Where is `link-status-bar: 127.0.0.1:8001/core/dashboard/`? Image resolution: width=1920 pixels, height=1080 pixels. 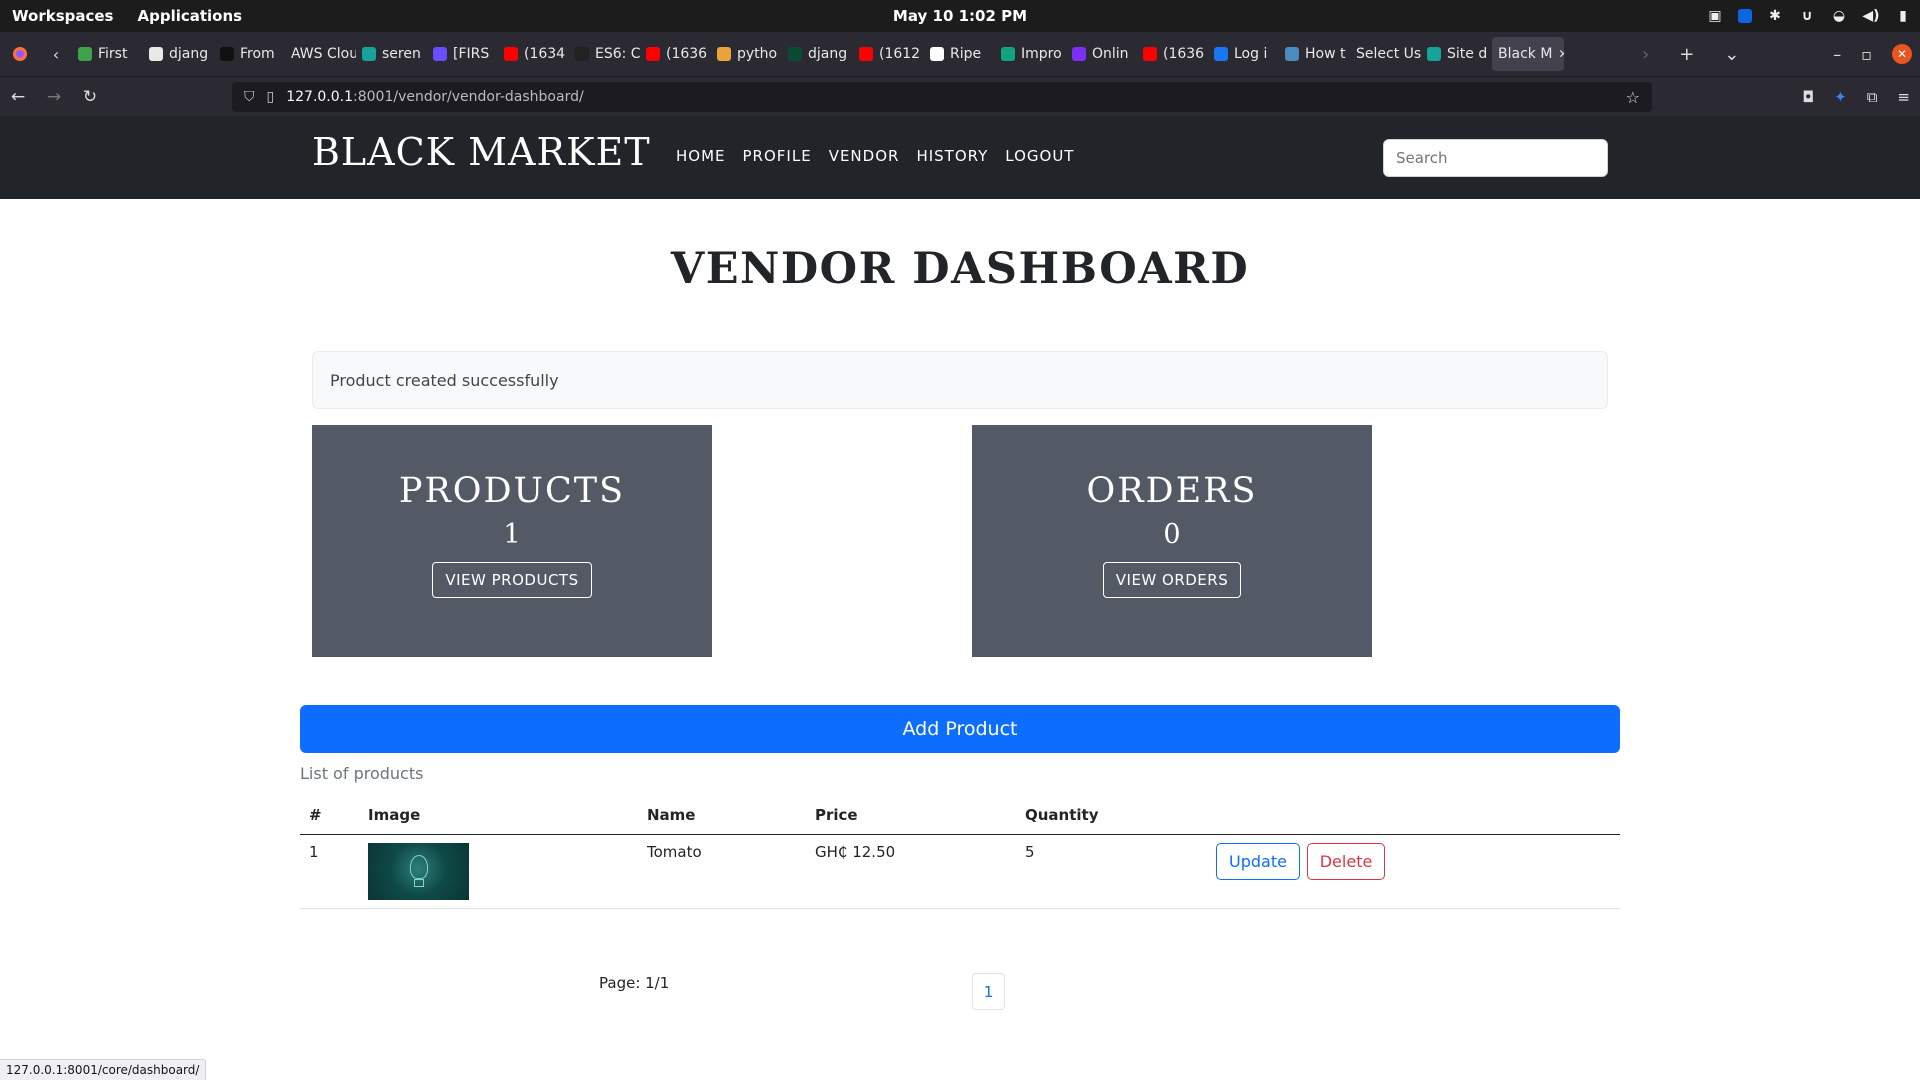 link-status-bar: 127.0.0.1:8001/core/dashboard/ is located at coordinates (103, 1069).